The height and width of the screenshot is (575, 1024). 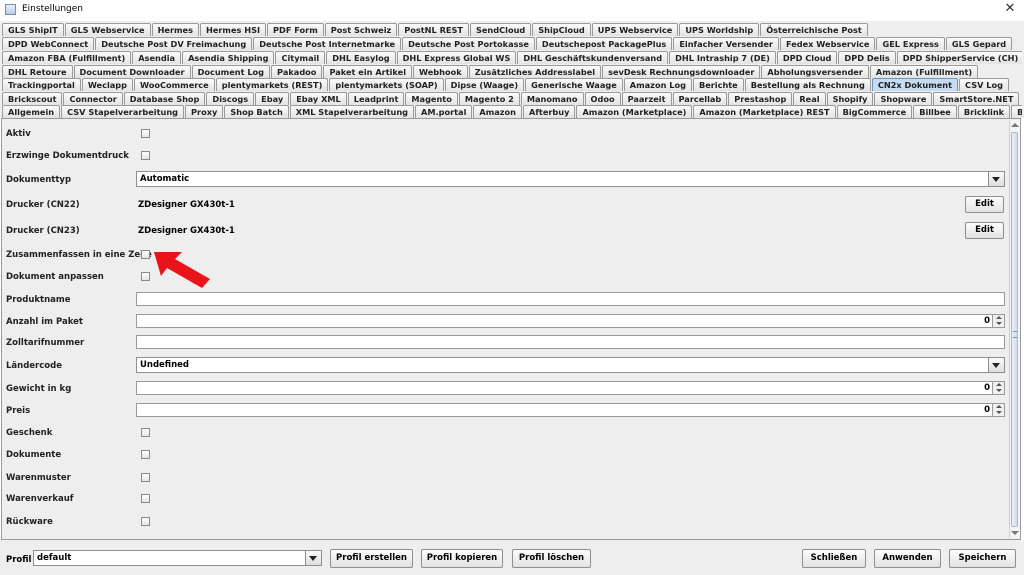 I want to click on tab-dhl-retoure: DHL Retoure, so click(x=37, y=71).